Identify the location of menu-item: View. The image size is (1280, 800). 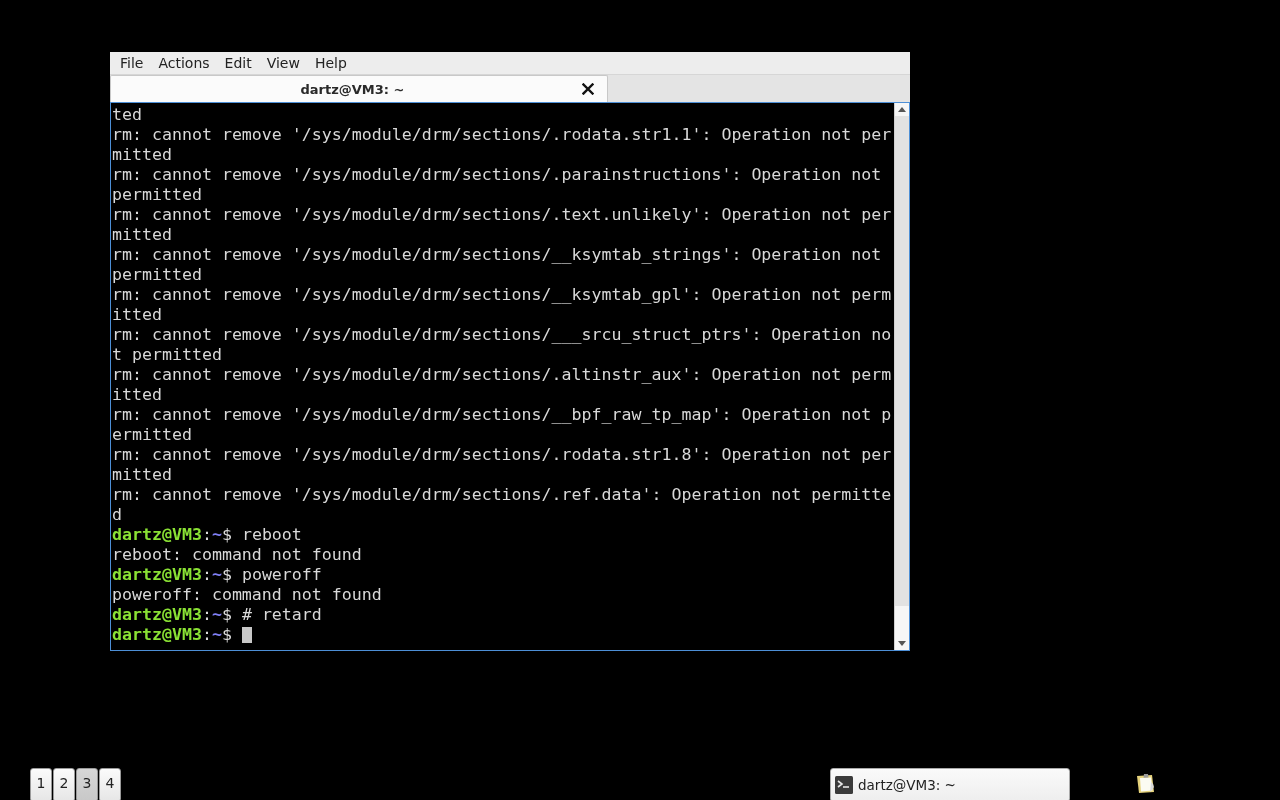
(283, 63).